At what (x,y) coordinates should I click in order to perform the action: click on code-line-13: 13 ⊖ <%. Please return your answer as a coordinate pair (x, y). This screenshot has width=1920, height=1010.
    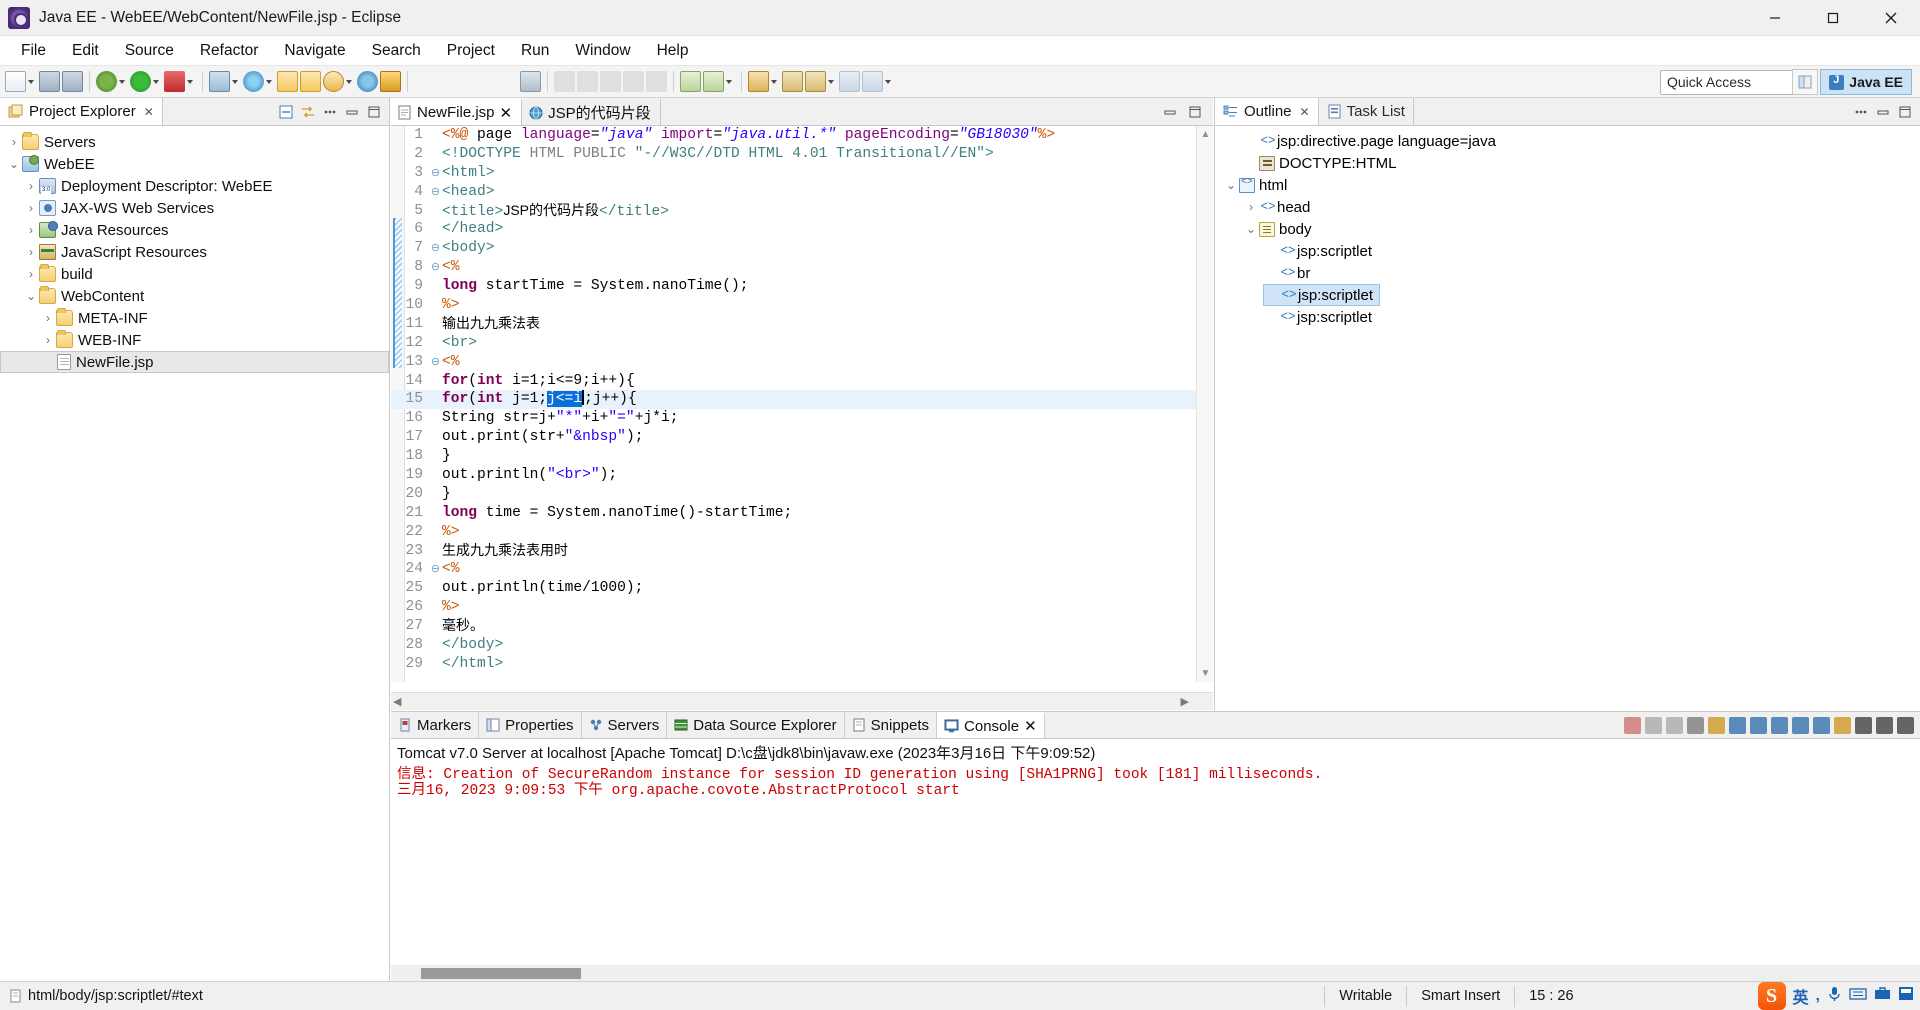
    Looking at the image, I should click on (802, 362).